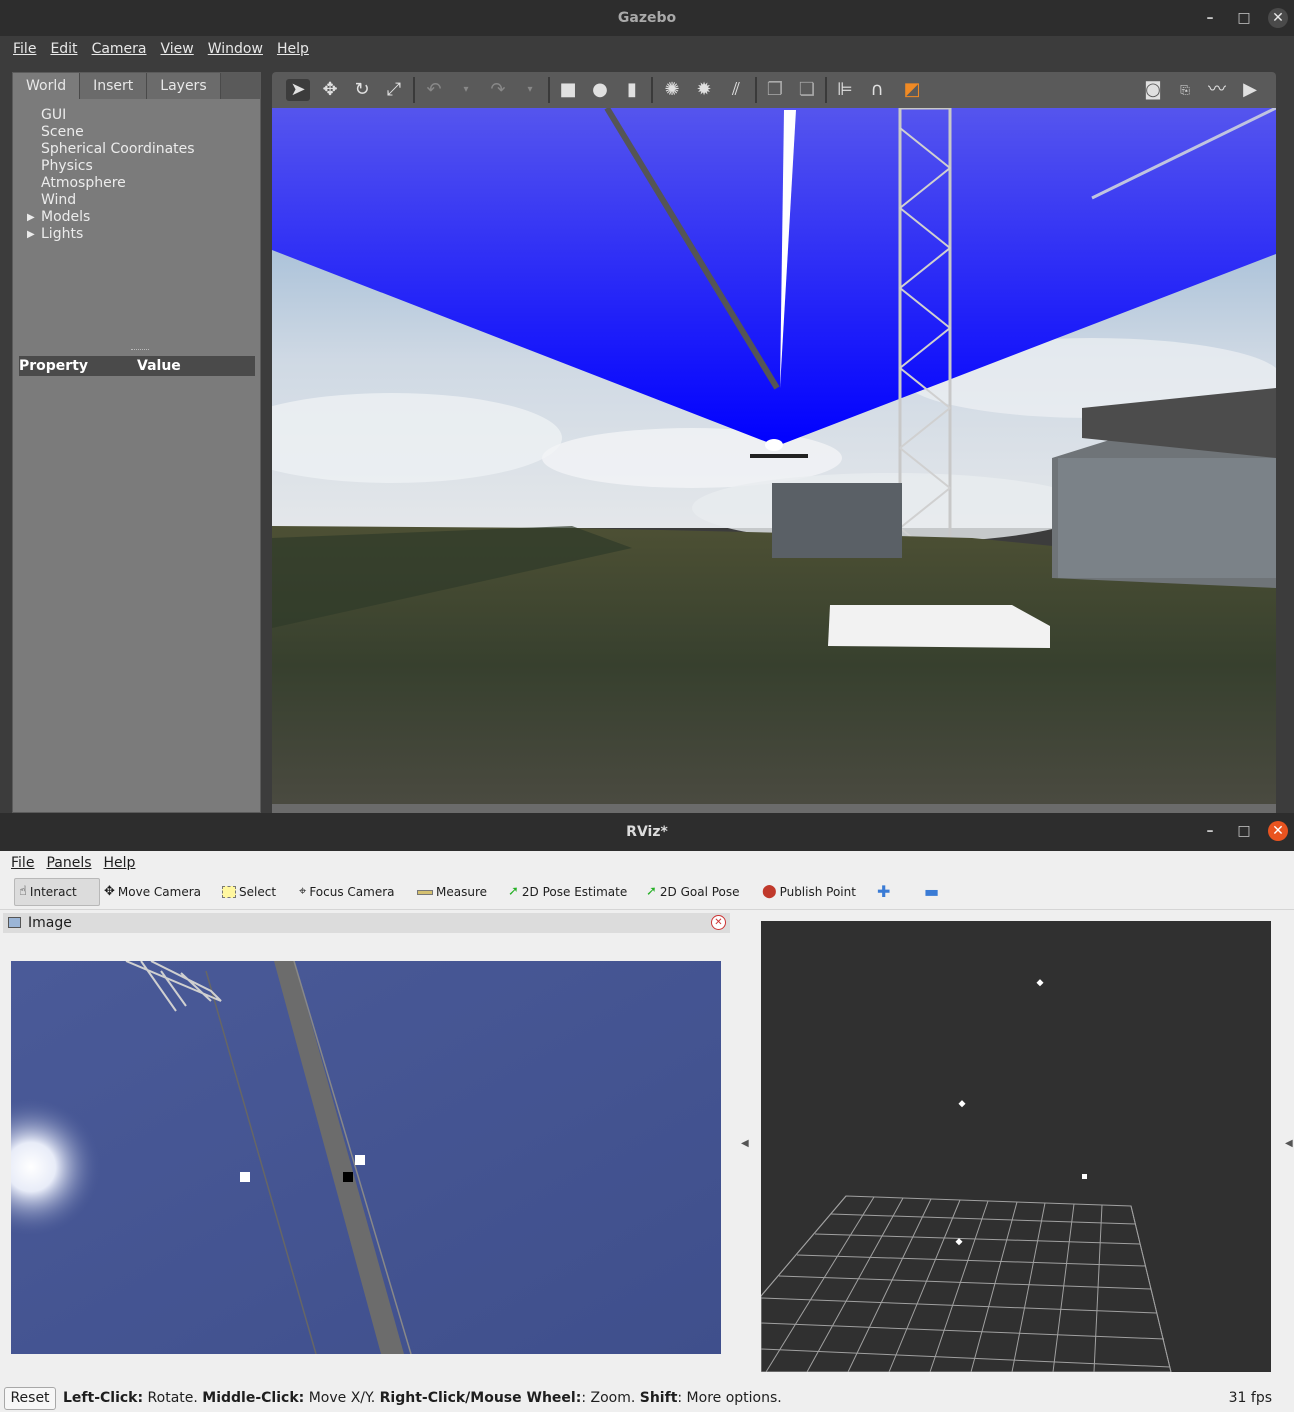 The image size is (1294, 1412). I want to click on redo-dropdown-icon: ▾, so click(530, 90).